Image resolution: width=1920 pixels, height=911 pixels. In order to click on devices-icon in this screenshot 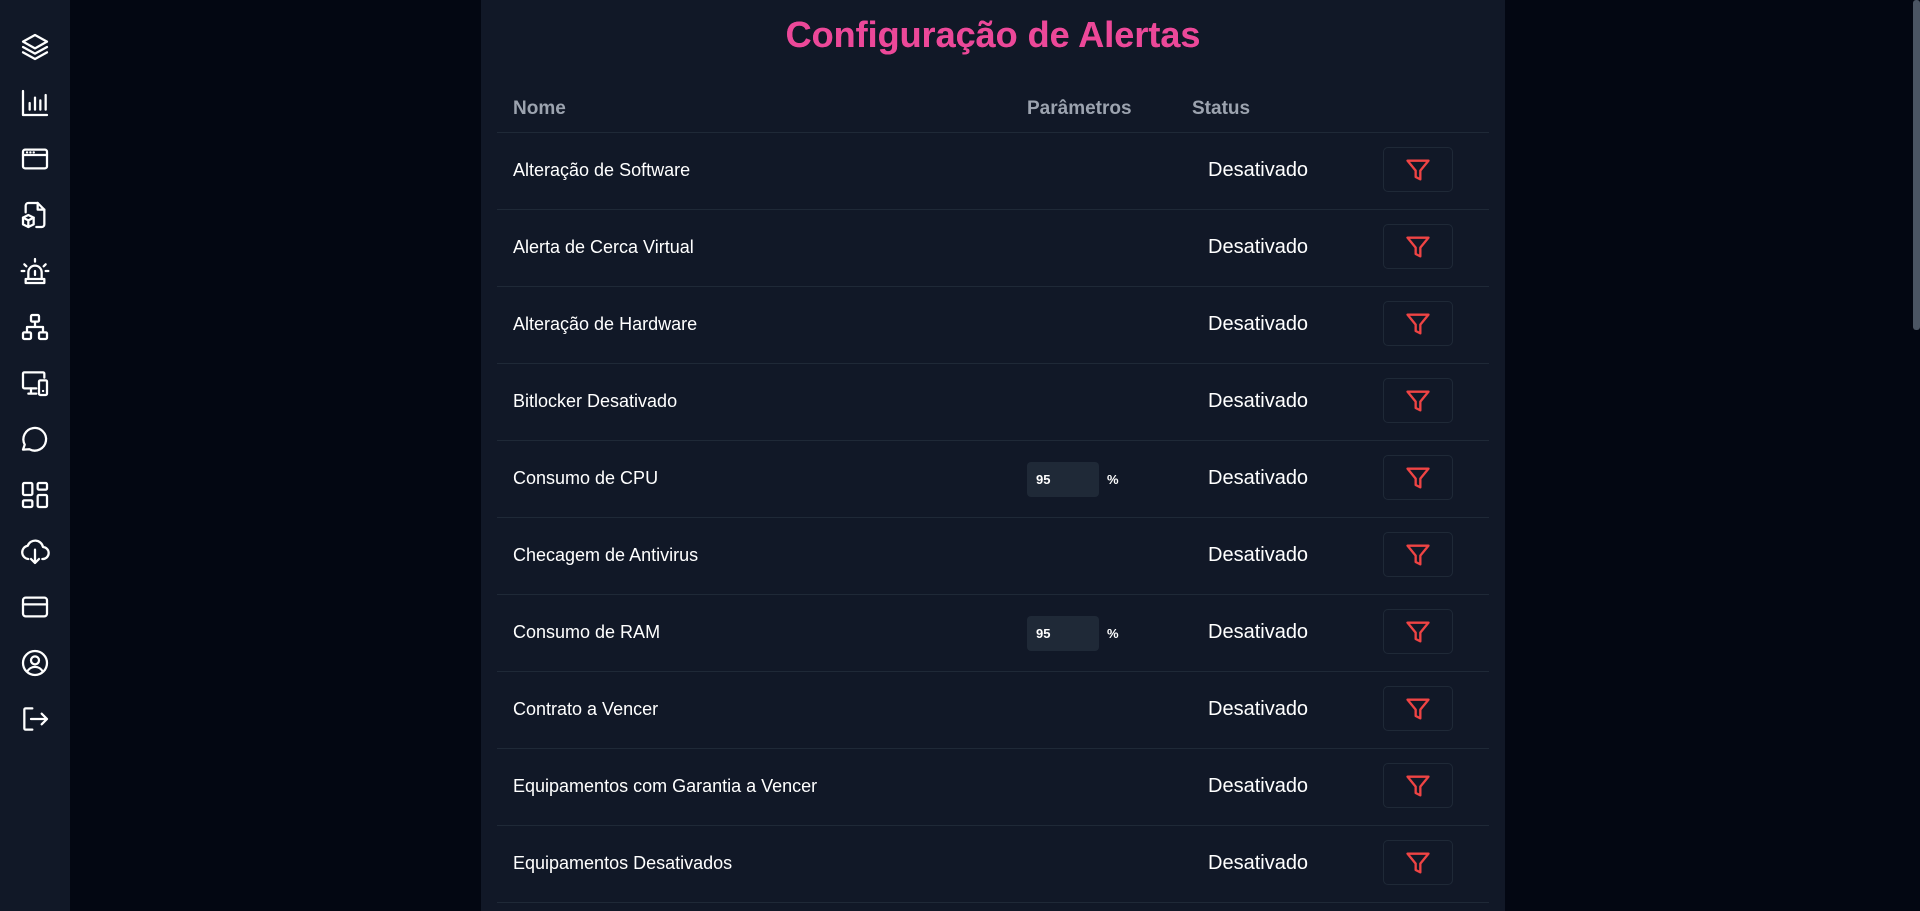, I will do `click(35, 383)`.